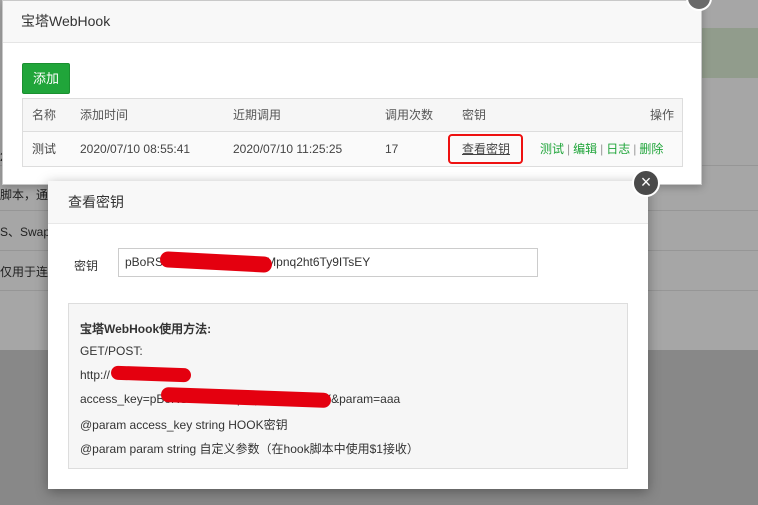 The height and width of the screenshot is (505, 758). What do you see at coordinates (135, 149) in the screenshot?
I see `row-added-time: 2020/07/10 08:55:41` at bounding box center [135, 149].